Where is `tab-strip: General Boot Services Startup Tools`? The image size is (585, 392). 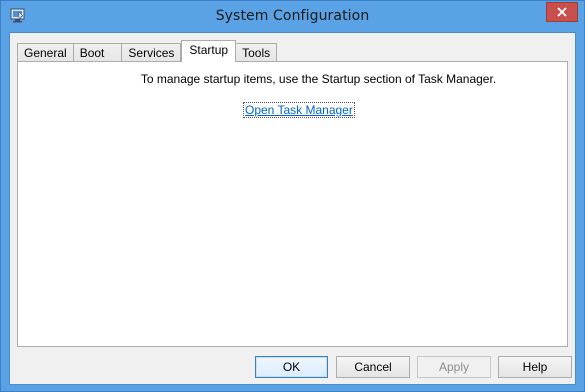
tab-strip: General Boot Services Startup Tools is located at coordinates (147, 51).